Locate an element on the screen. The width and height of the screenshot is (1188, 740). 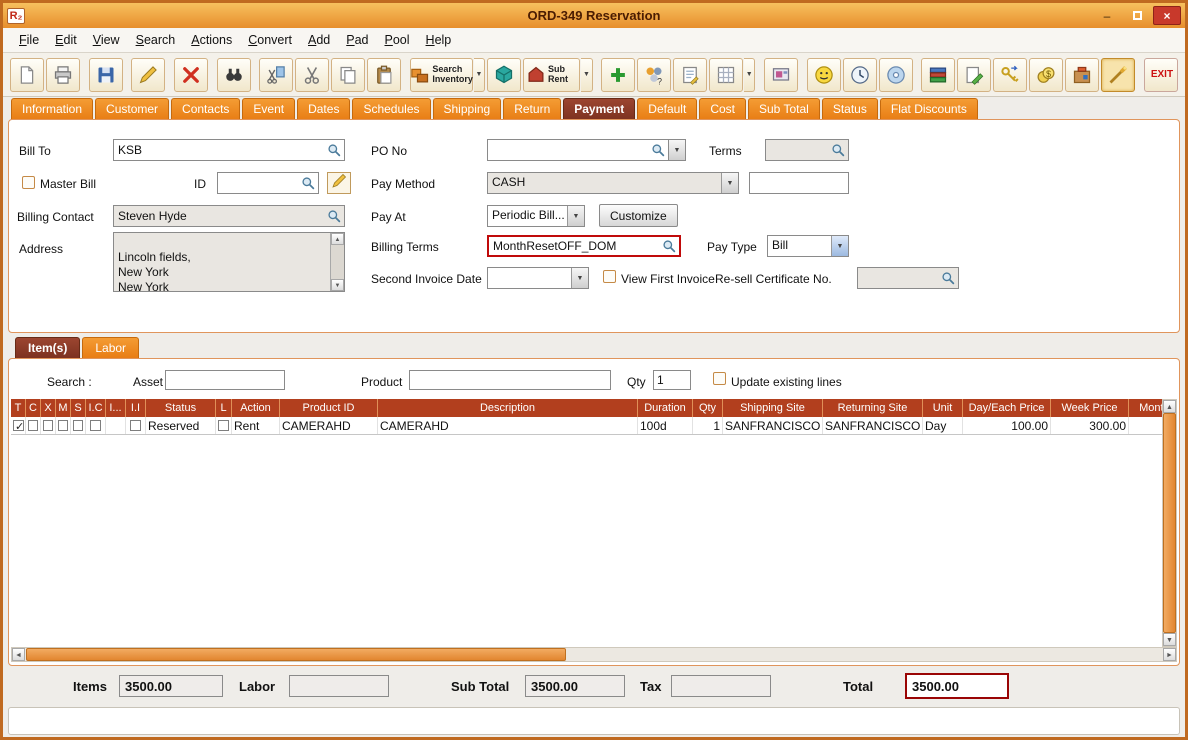
column-header-m: M is located at coordinates (63, 408).